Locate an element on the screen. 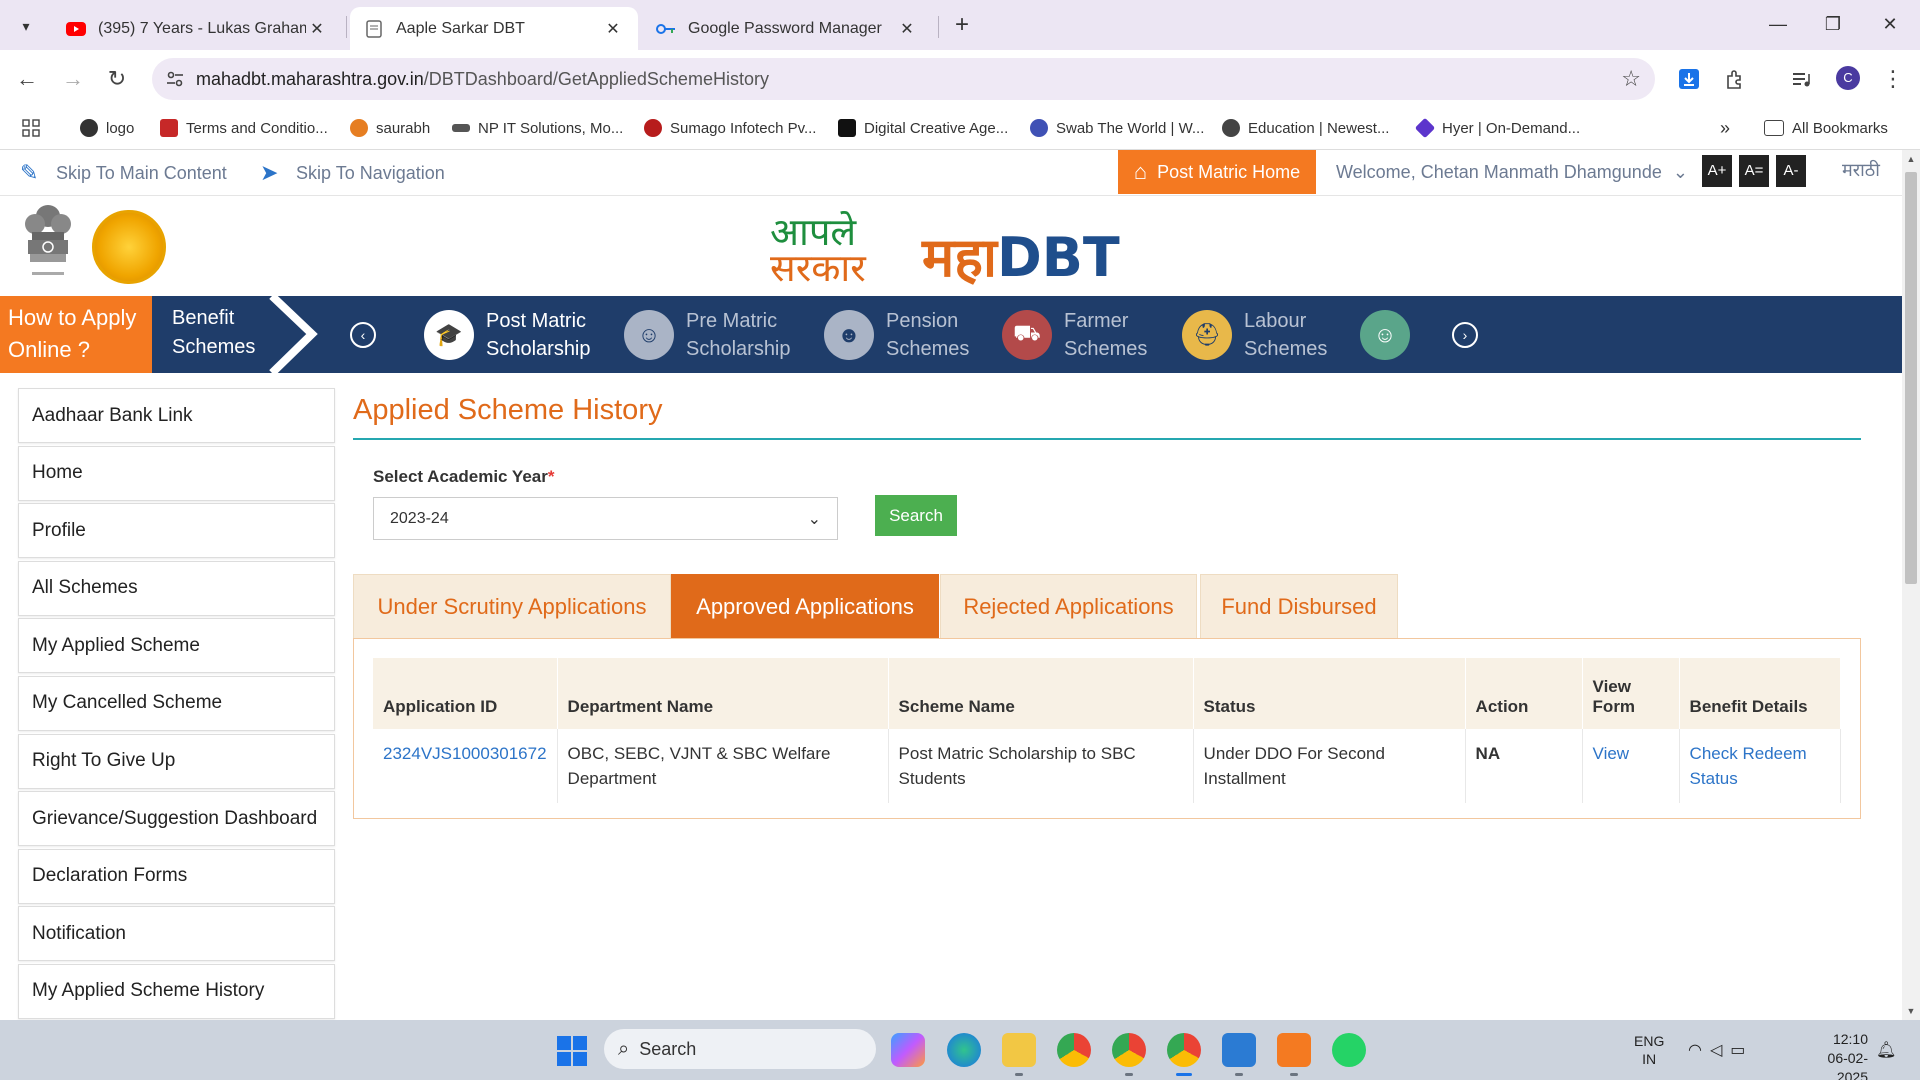  tab-rejected: Rejected Applications is located at coordinates (1068, 606).